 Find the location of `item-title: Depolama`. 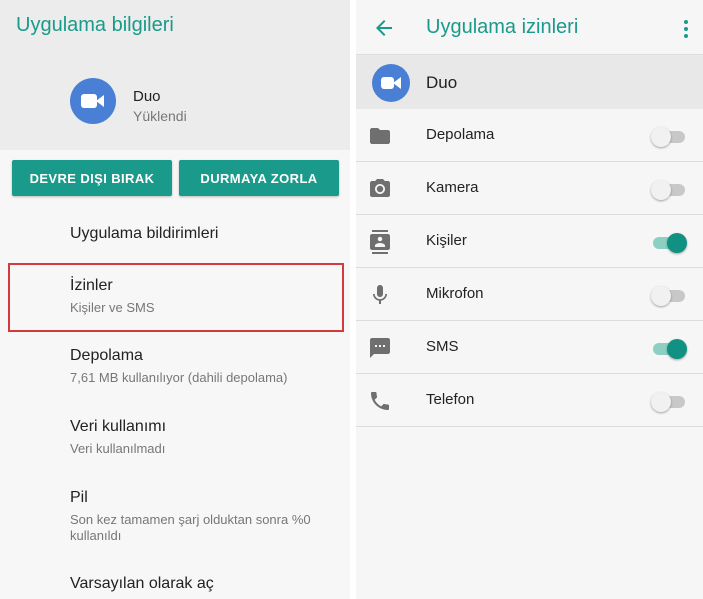

item-title: Depolama is located at coordinates (106, 355).